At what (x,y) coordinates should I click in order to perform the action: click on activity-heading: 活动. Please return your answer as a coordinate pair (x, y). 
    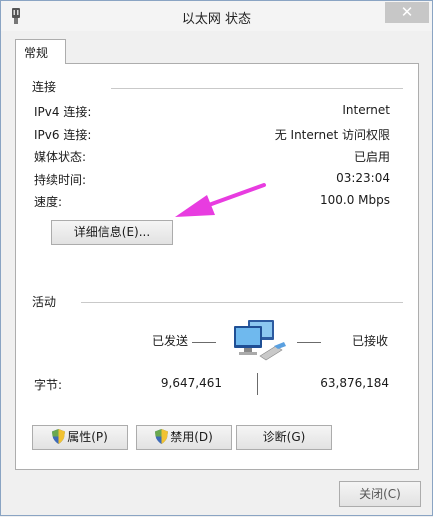
    Looking at the image, I should click on (44, 302).